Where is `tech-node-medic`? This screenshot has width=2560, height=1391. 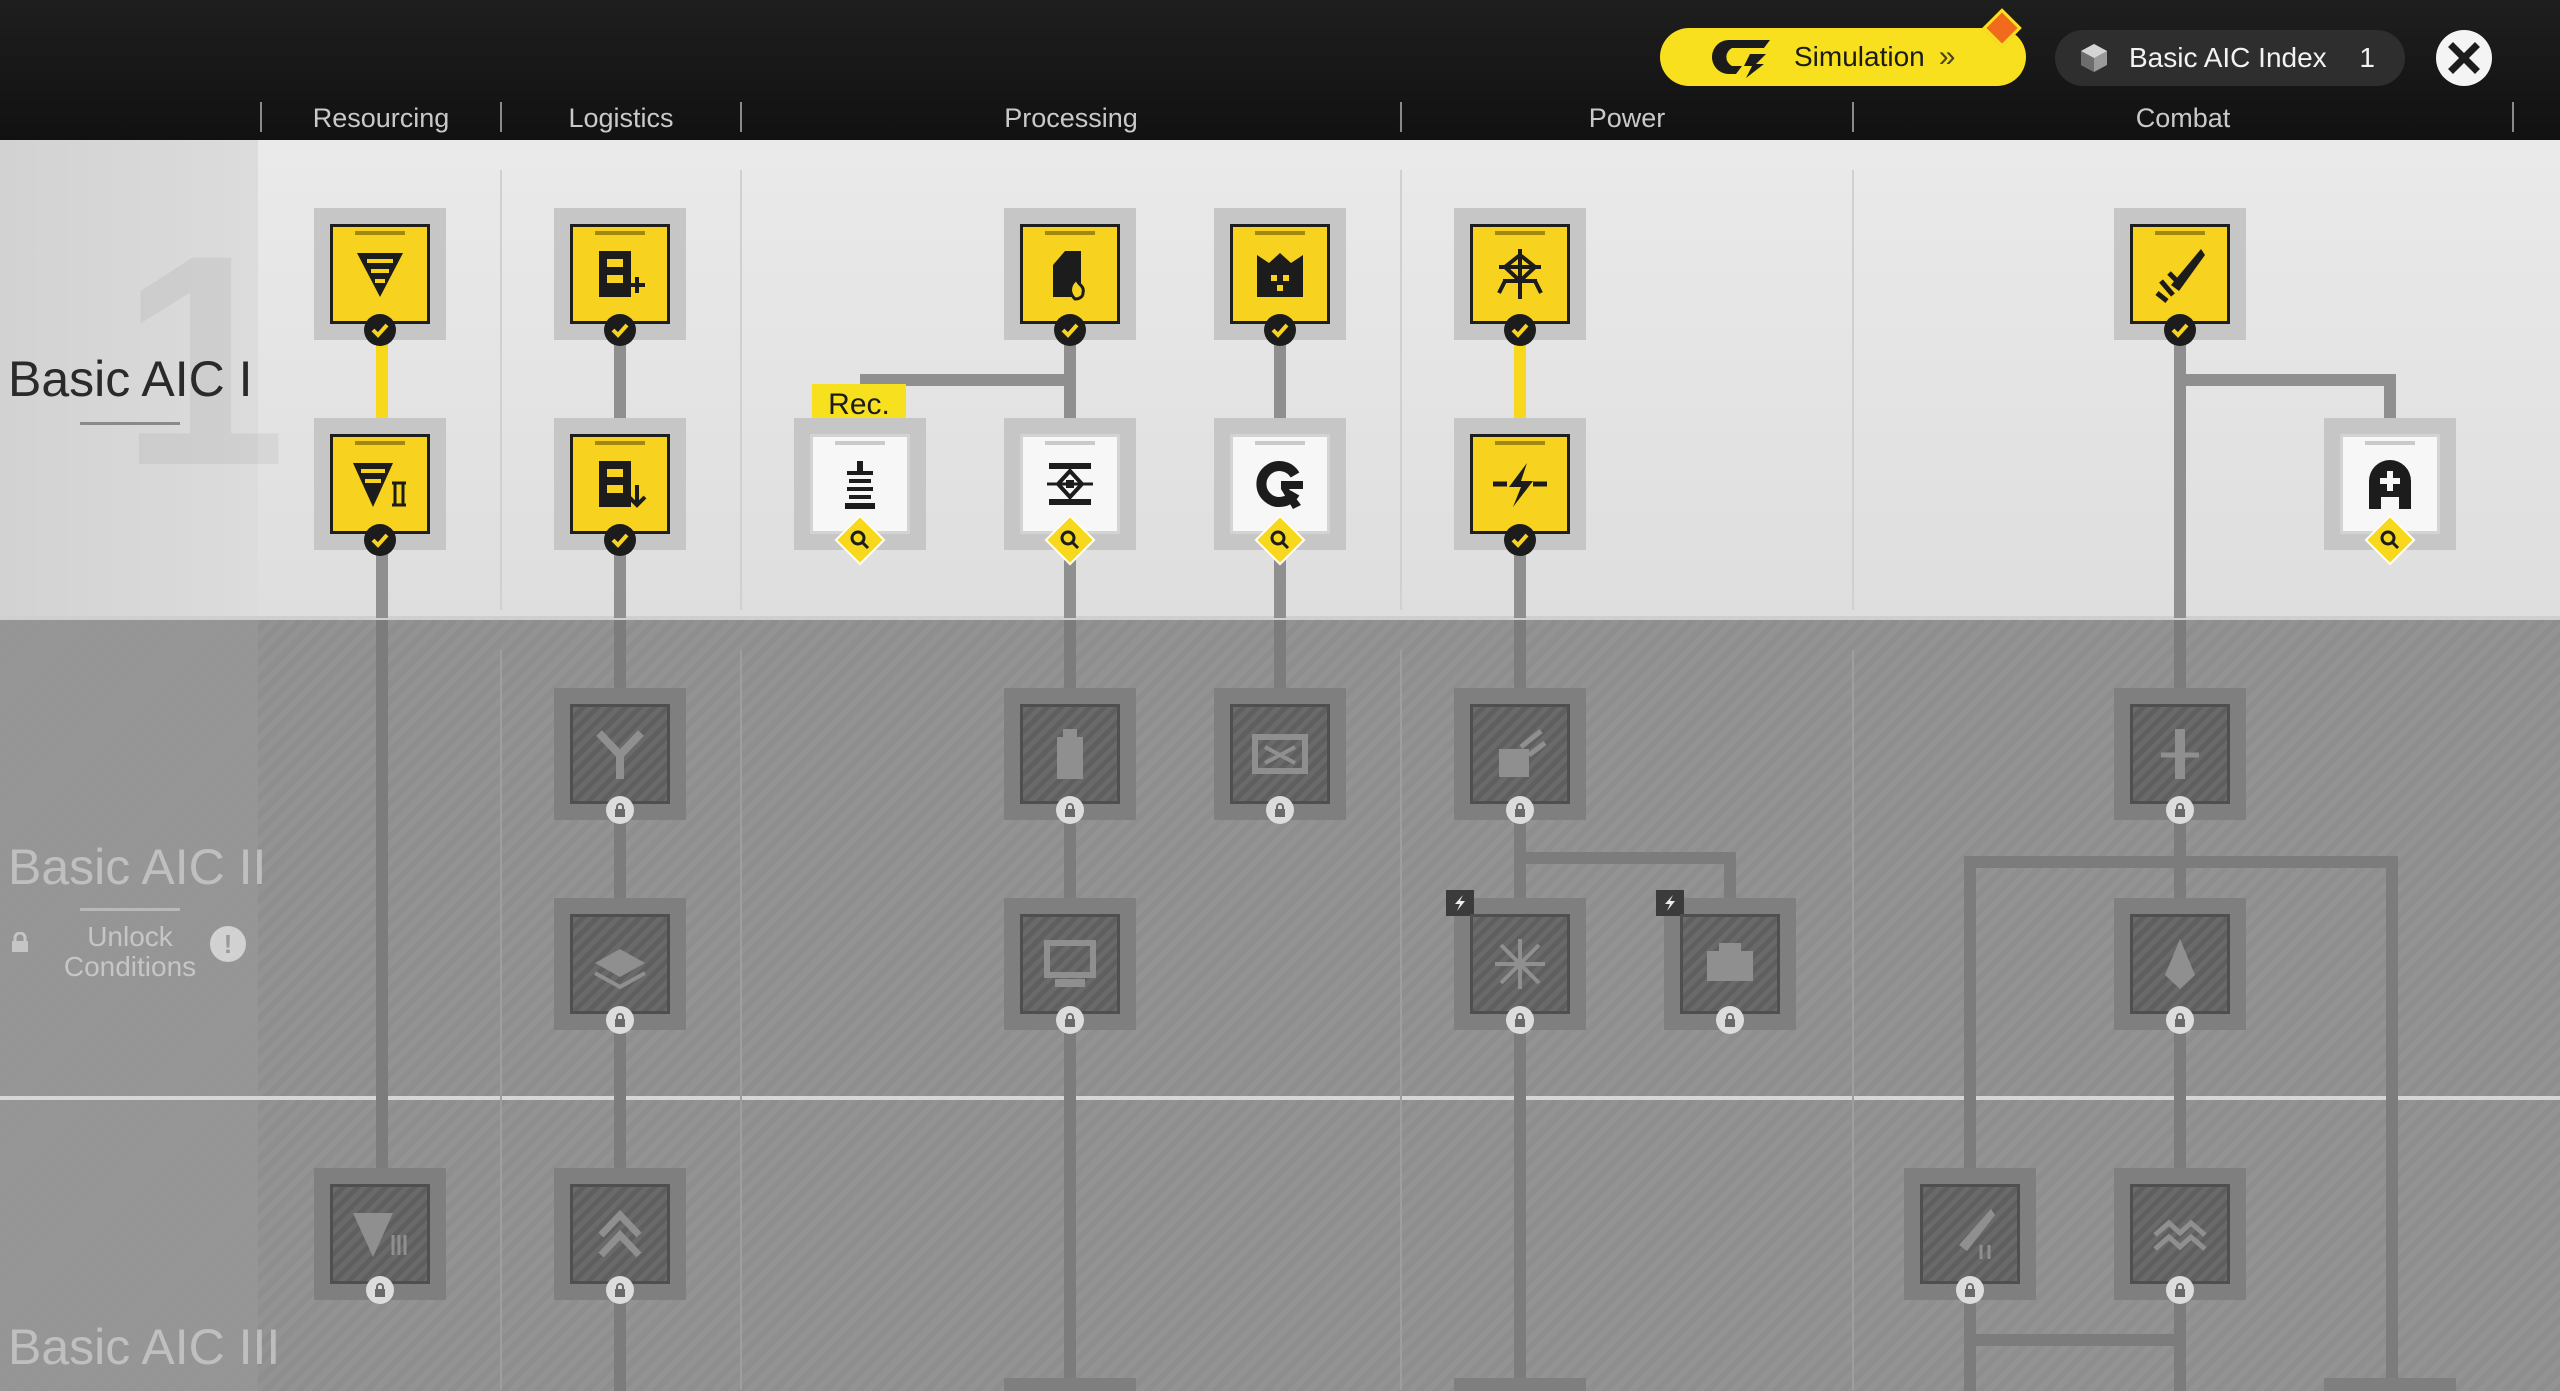 tech-node-medic is located at coordinates (2390, 492).